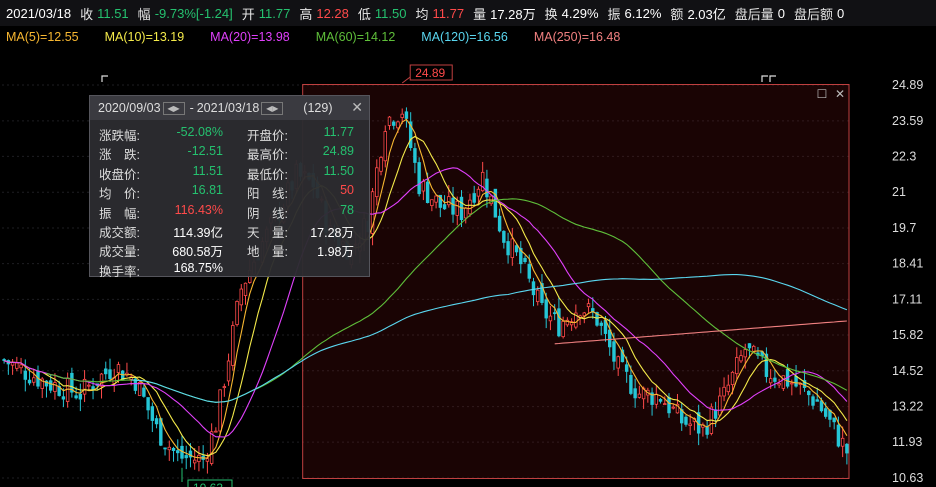 This screenshot has width=936, height=487. What do you see at coordinates (390, 13) in the screenshot?
I see `low-value: 11.50` at bounding box center [390, 13].